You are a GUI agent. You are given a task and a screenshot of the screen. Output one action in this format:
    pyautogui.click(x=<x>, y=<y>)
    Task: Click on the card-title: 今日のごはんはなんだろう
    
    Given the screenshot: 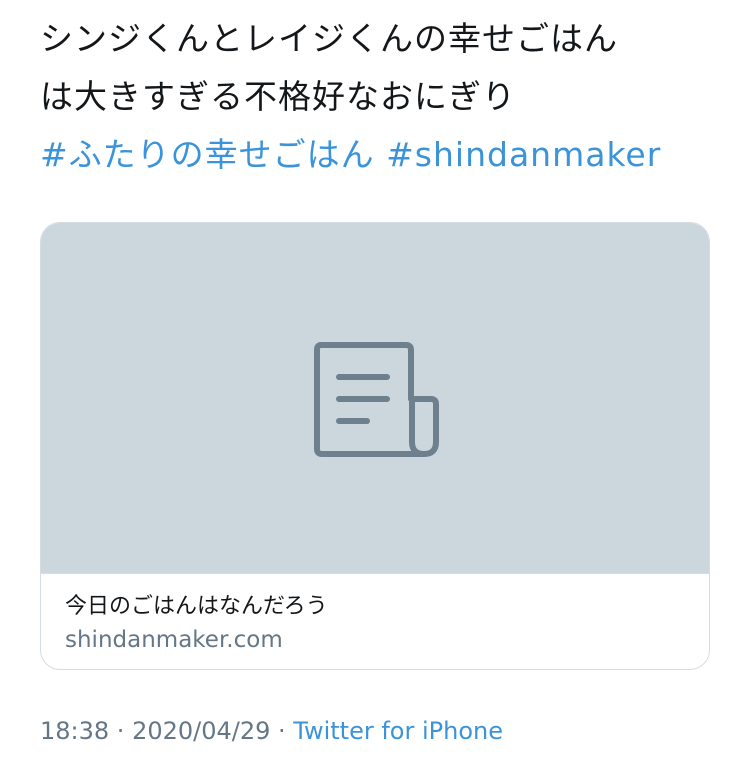 What is the action you would take?
    pyautogui.click(x=196, y=606)
    